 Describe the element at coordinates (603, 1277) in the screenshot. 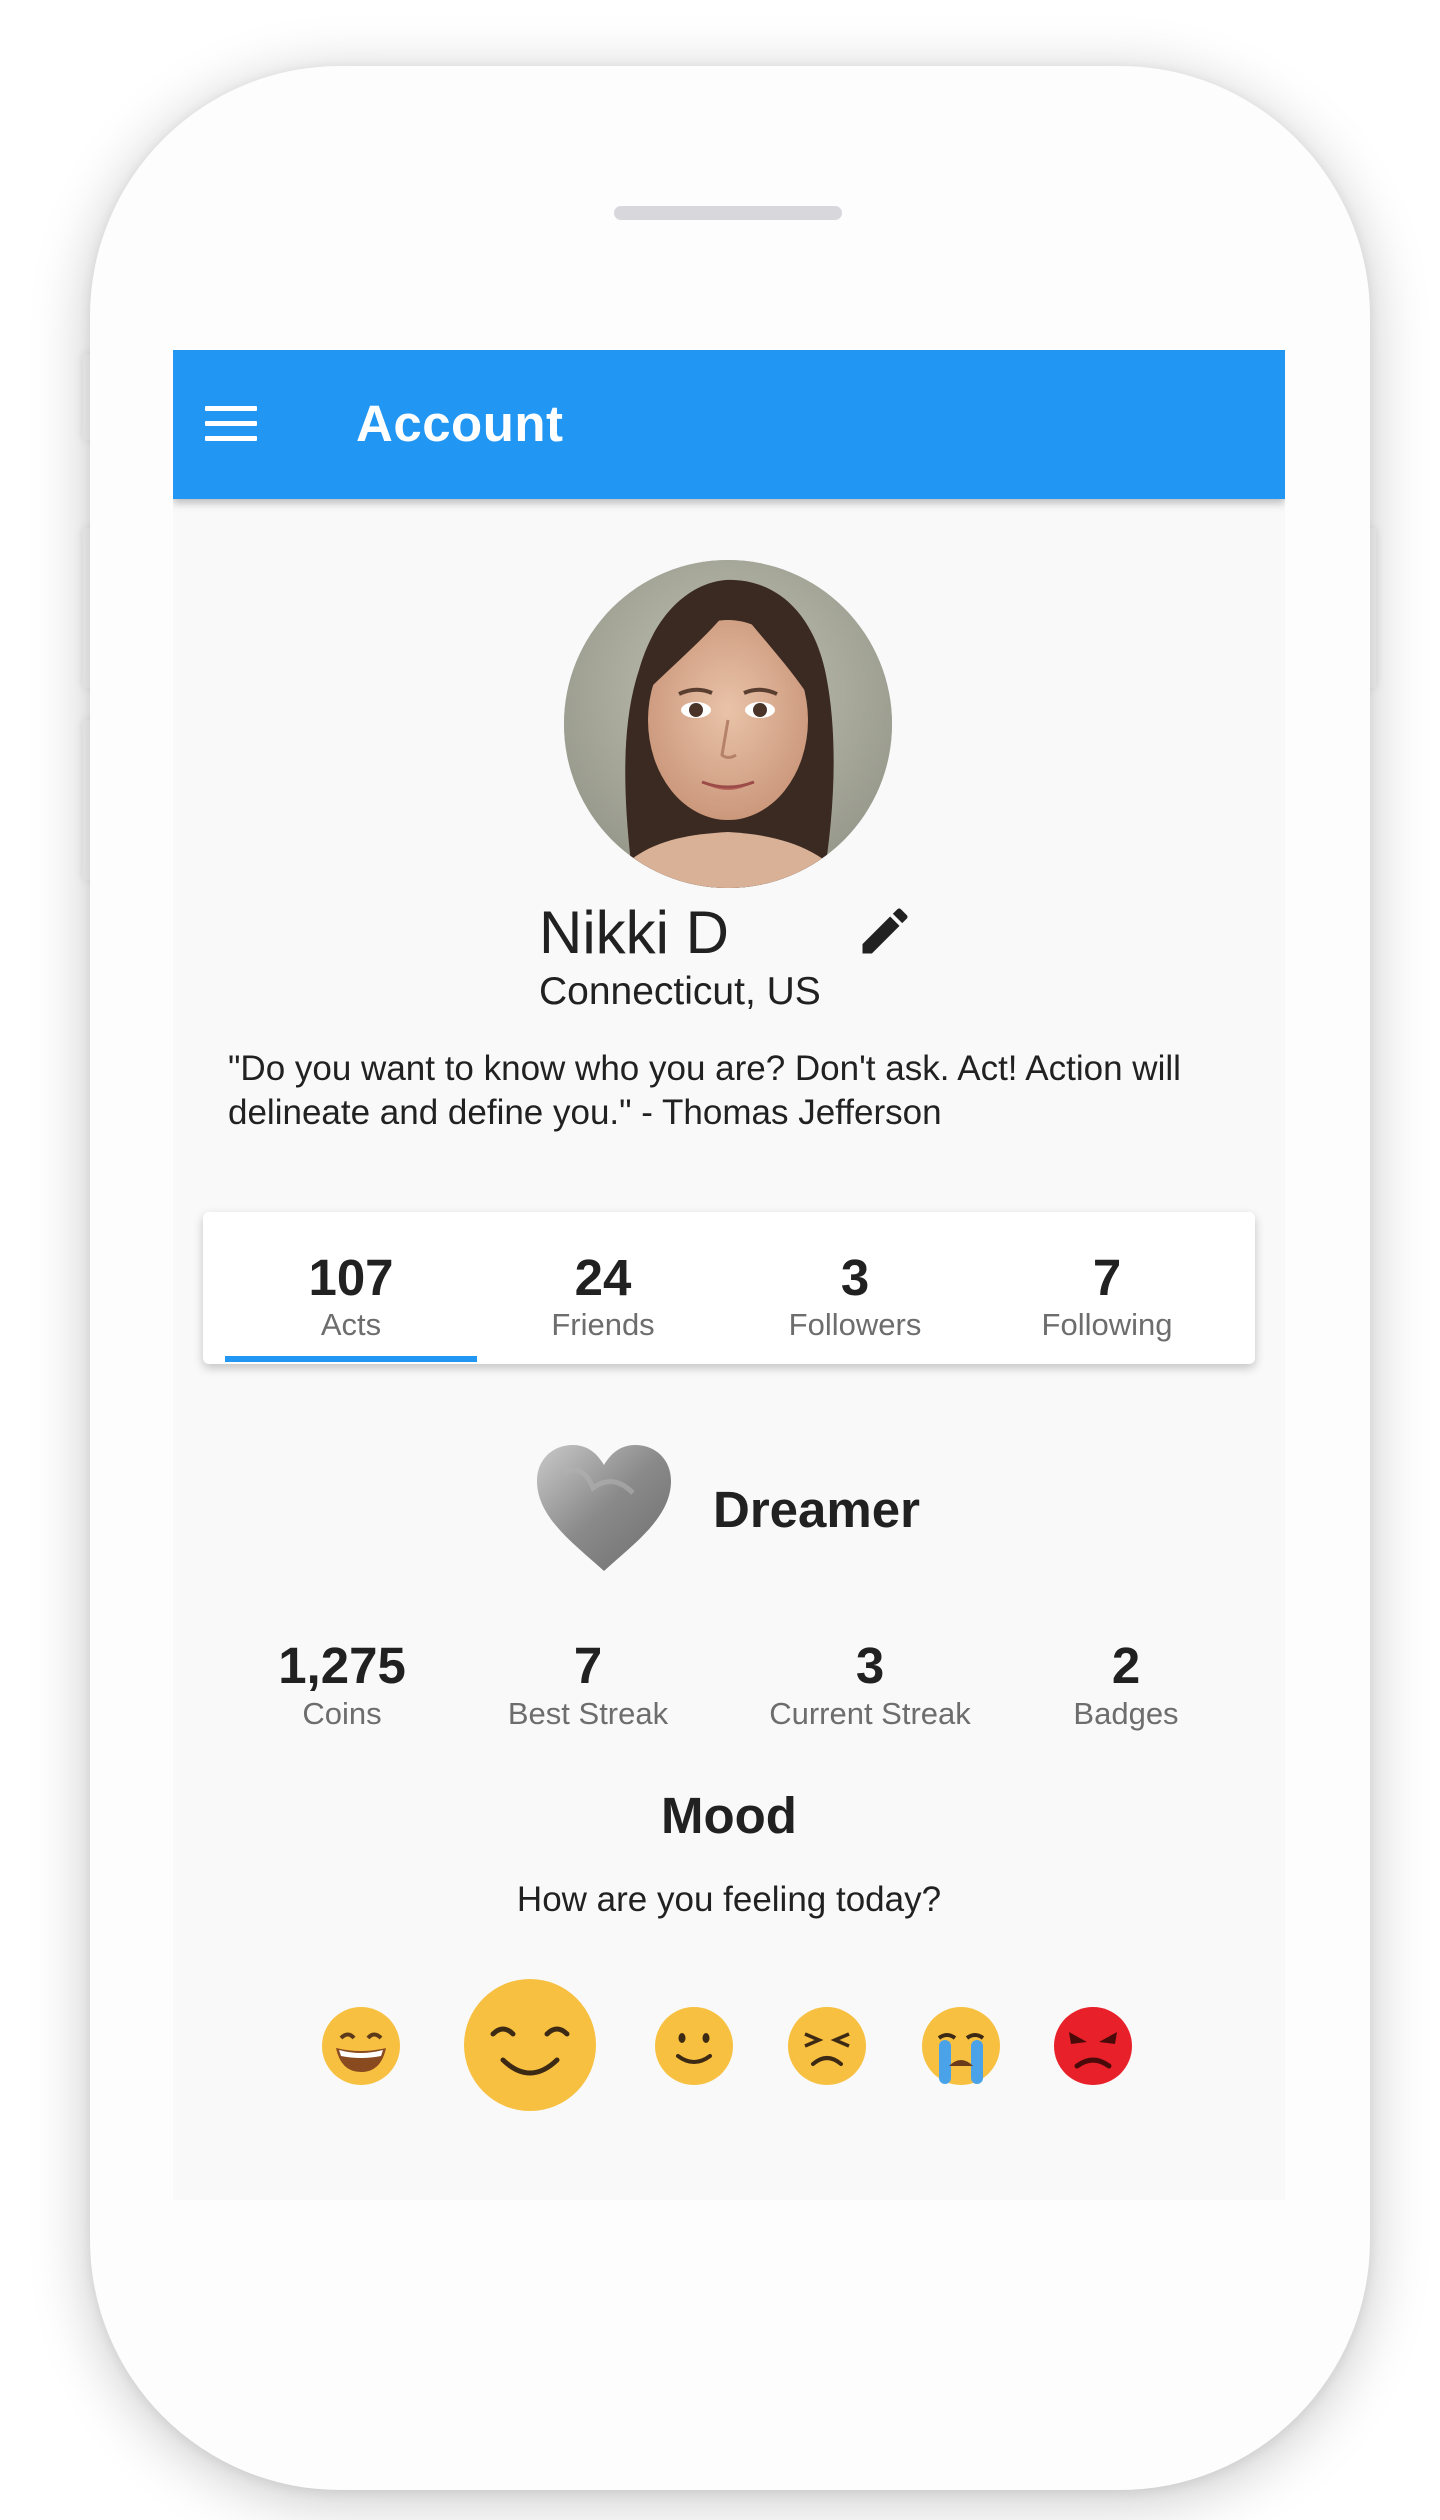

I see `tab-count: 24` at that location.